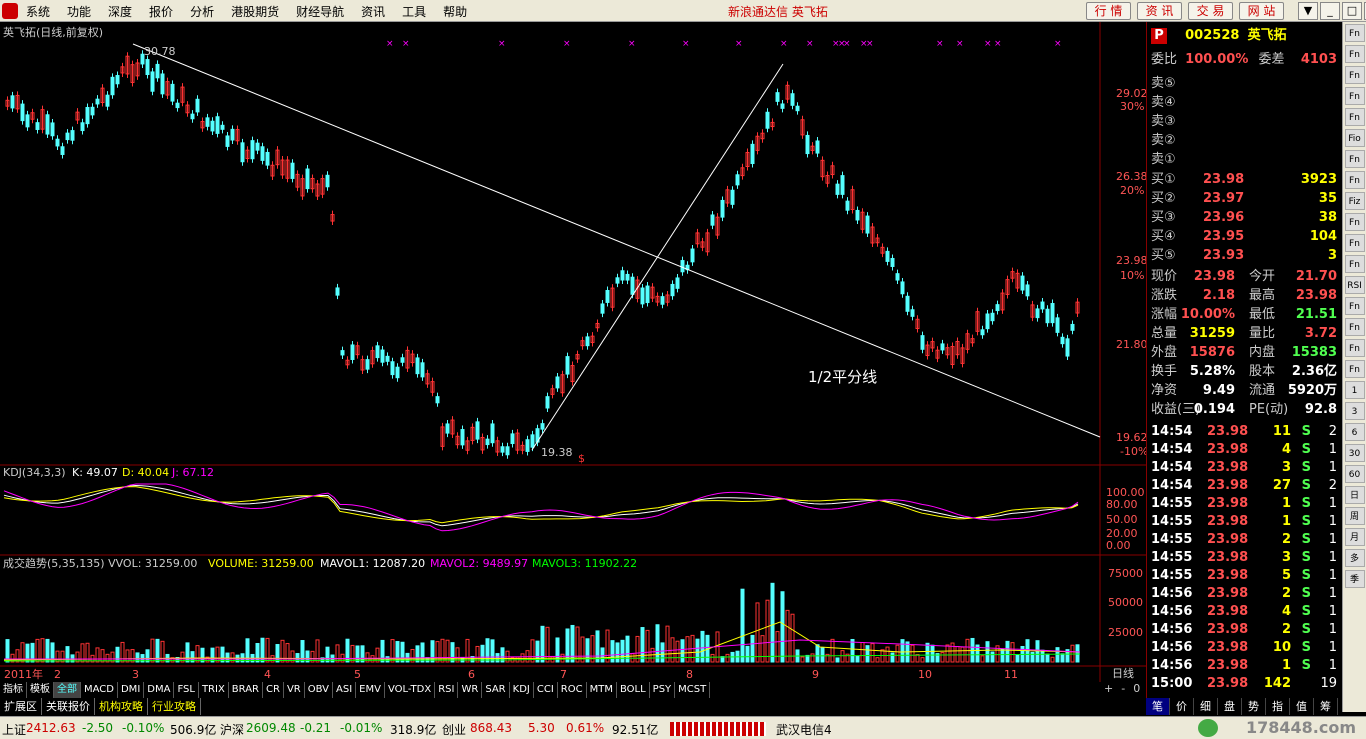  Describe the element at coordinates (410, 690) in the screenshot. I see `indicator-tab: VOL-TDX` at that location.